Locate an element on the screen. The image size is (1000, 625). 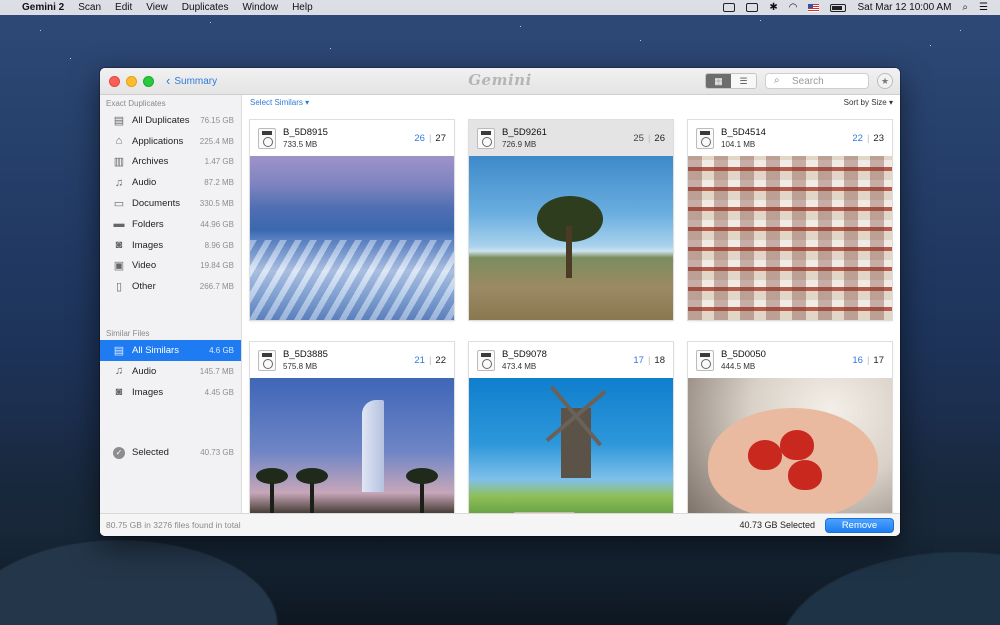
selected-count: 22 is located at coordinates (857, 138).